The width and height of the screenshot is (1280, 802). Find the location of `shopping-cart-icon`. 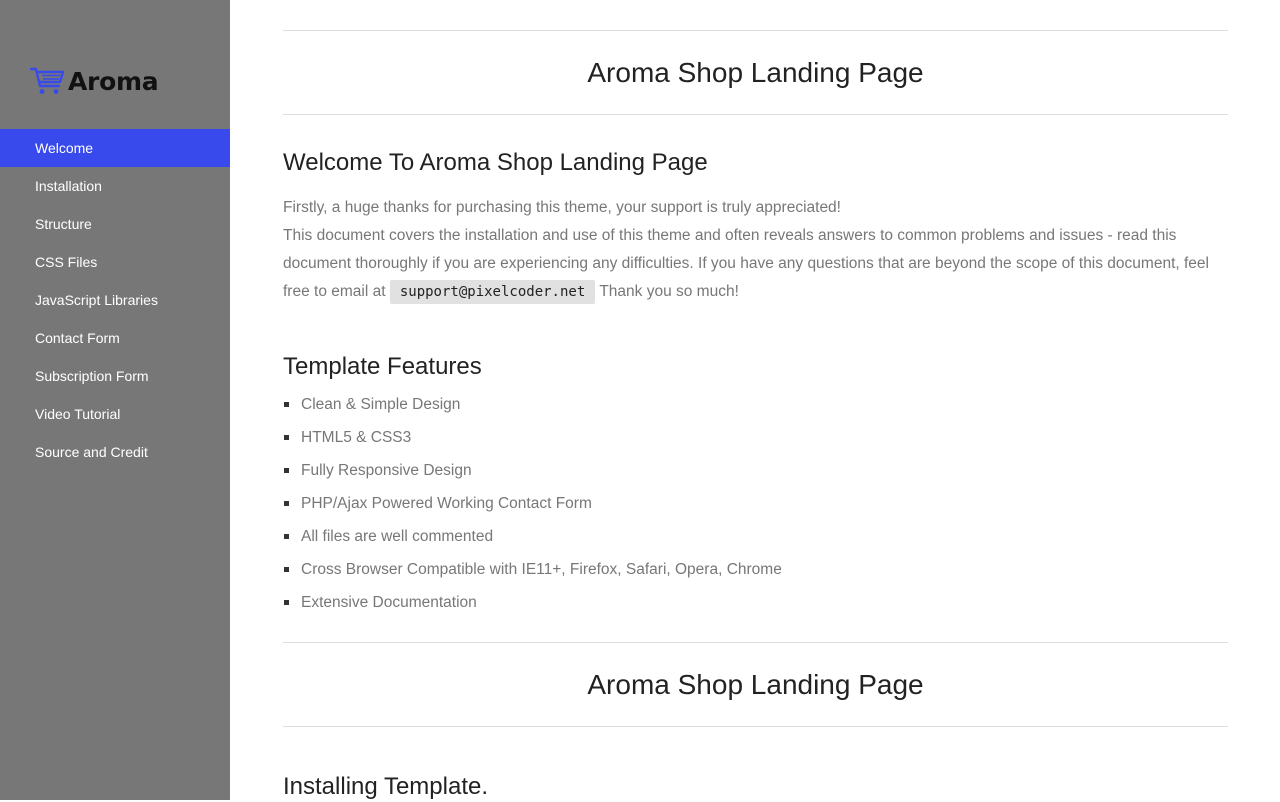

shopping-cart-icon is located at coordinates (47, 80).